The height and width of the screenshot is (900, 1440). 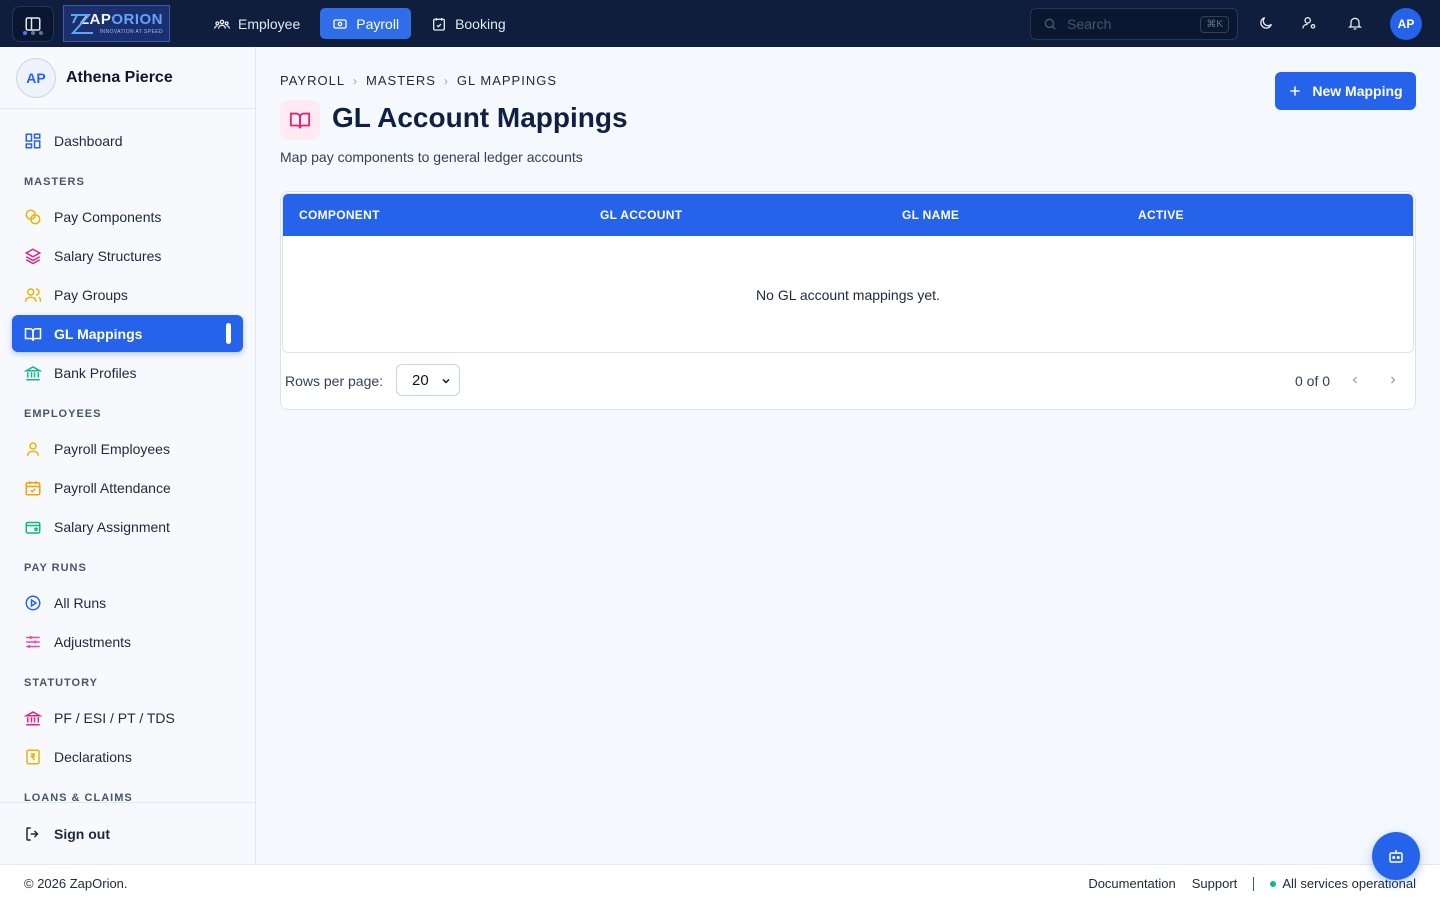 I want to click on section-loans-claims: LOANS & CLAIMS, so click(x=78, y=797).